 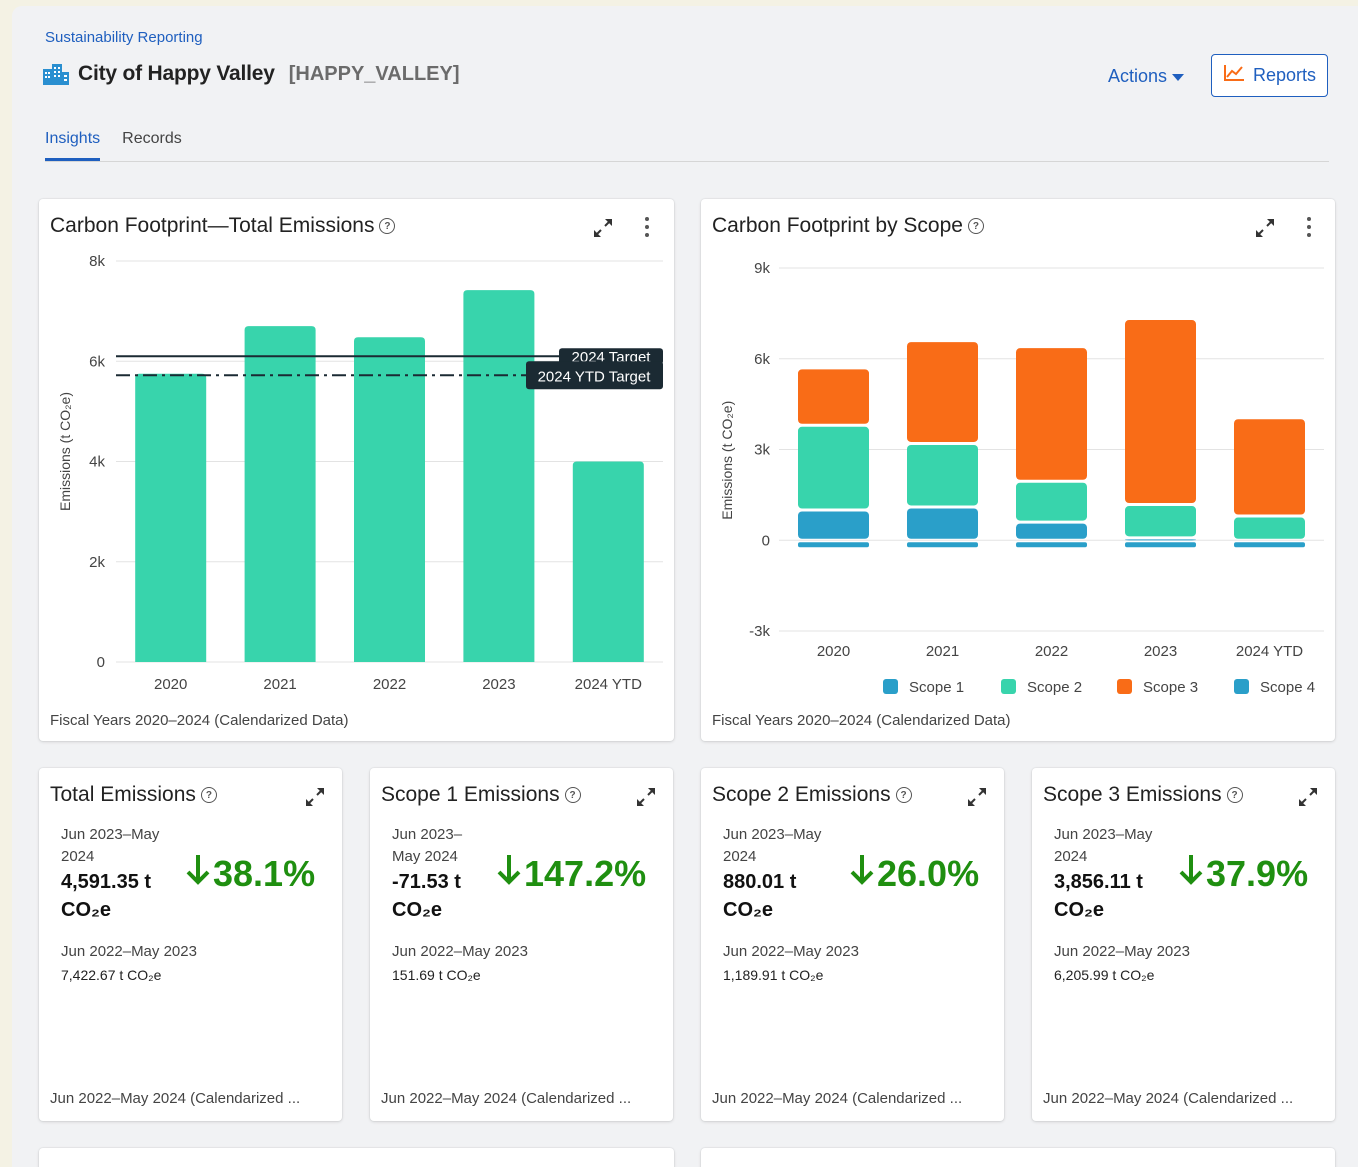 I want to click on bar-2024-ytd, so click(x=608, y=561).